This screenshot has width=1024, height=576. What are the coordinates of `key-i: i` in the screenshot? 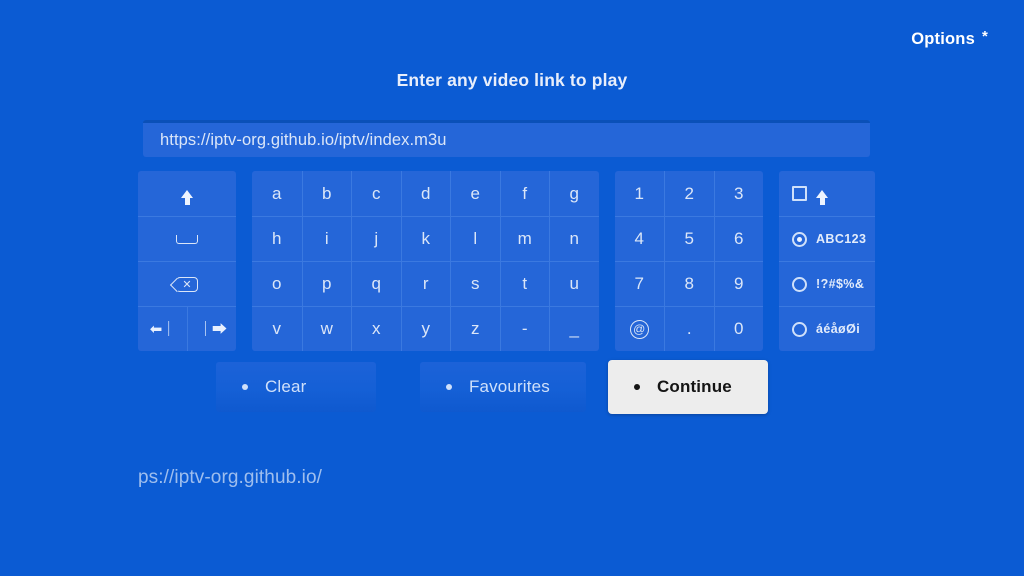 It's located at (326, 238).